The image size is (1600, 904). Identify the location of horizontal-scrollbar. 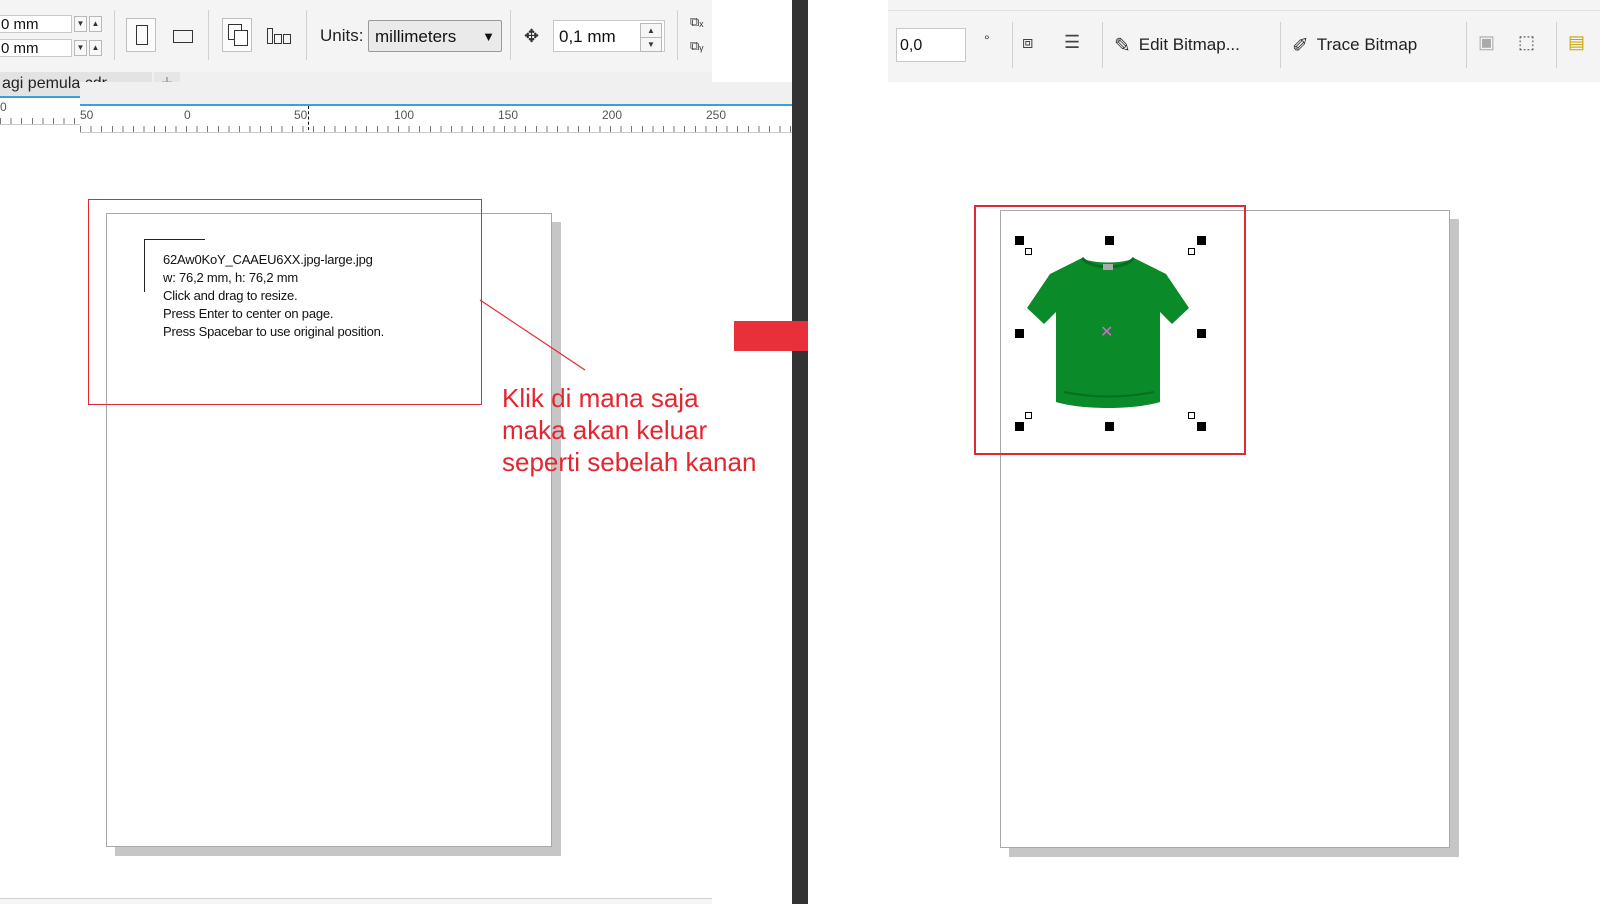
(356, 901).